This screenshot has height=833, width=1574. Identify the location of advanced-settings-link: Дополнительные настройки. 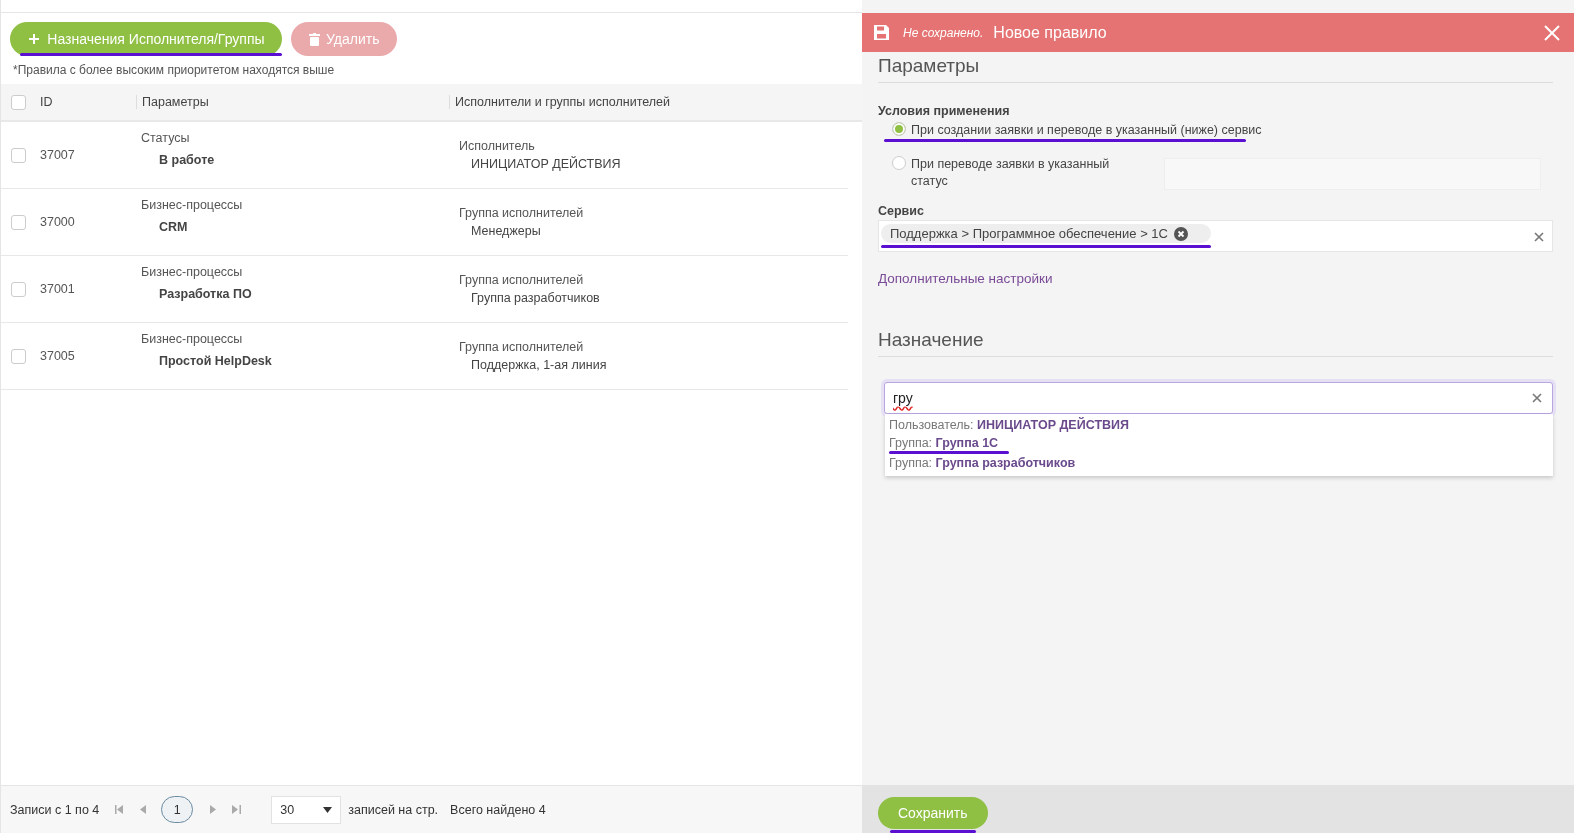
(965, 278).